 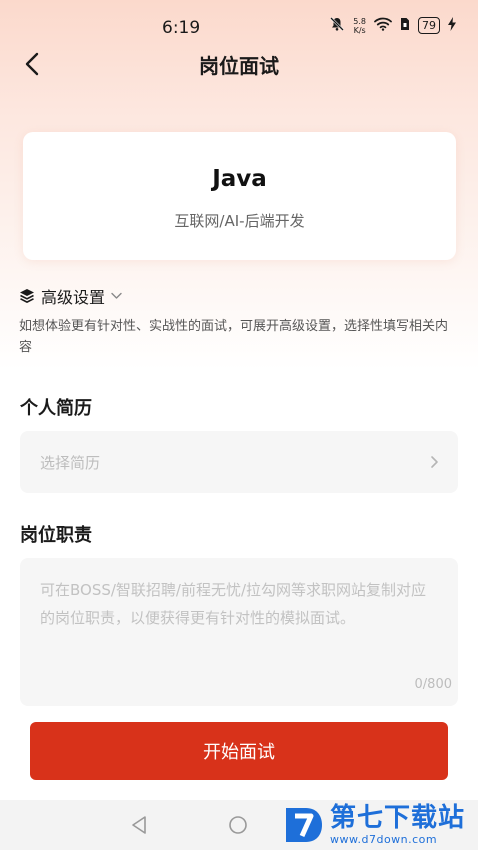 I want to click on page-title: 岗位面试, so click(x=239, y=66).